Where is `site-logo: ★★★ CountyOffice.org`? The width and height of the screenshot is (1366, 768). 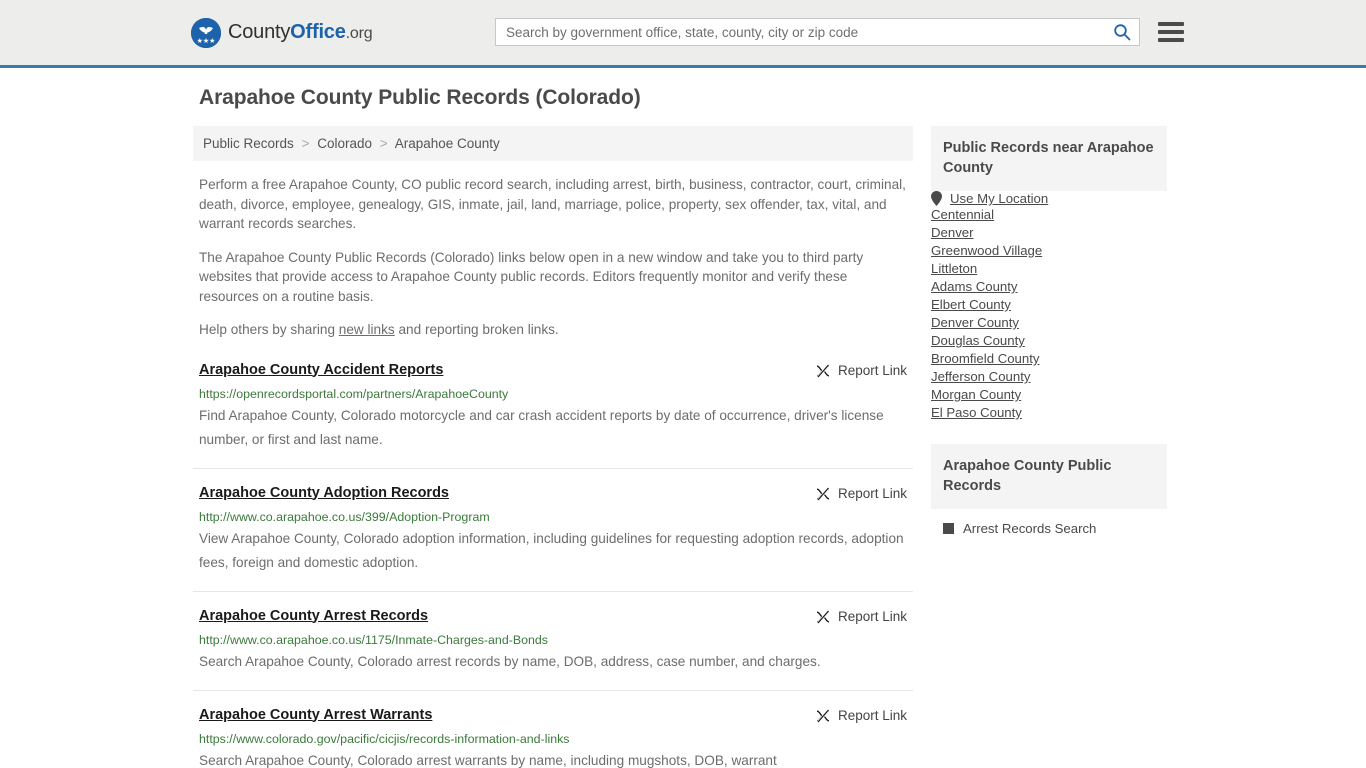
site-logo: ★★★ CountyOffice.org is located at coordinates (282, 32).